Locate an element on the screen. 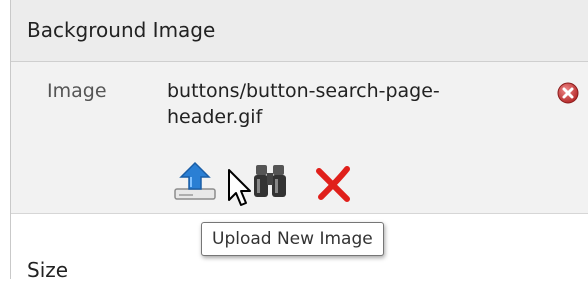 This screenshot has width=588, height=282. image-actions is located at coordinates (273, 182).